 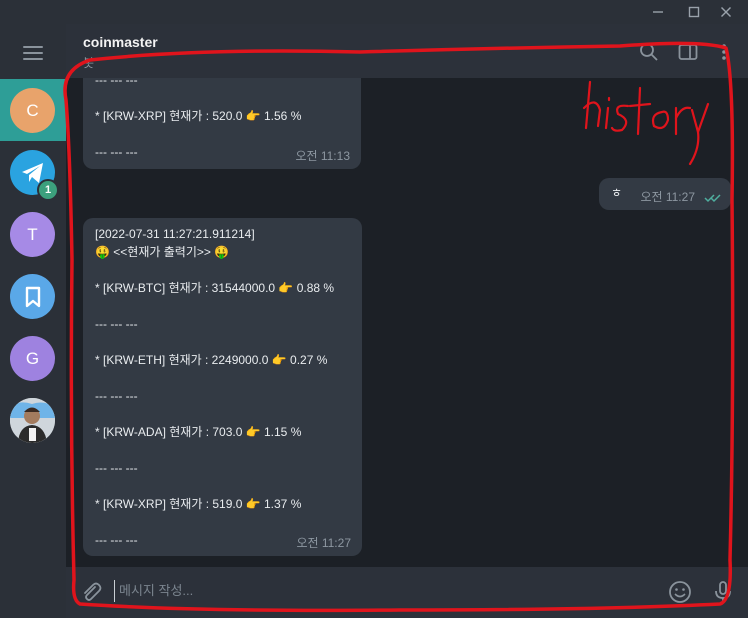 I want to click on avatar: C, so click(x=32, y=110).